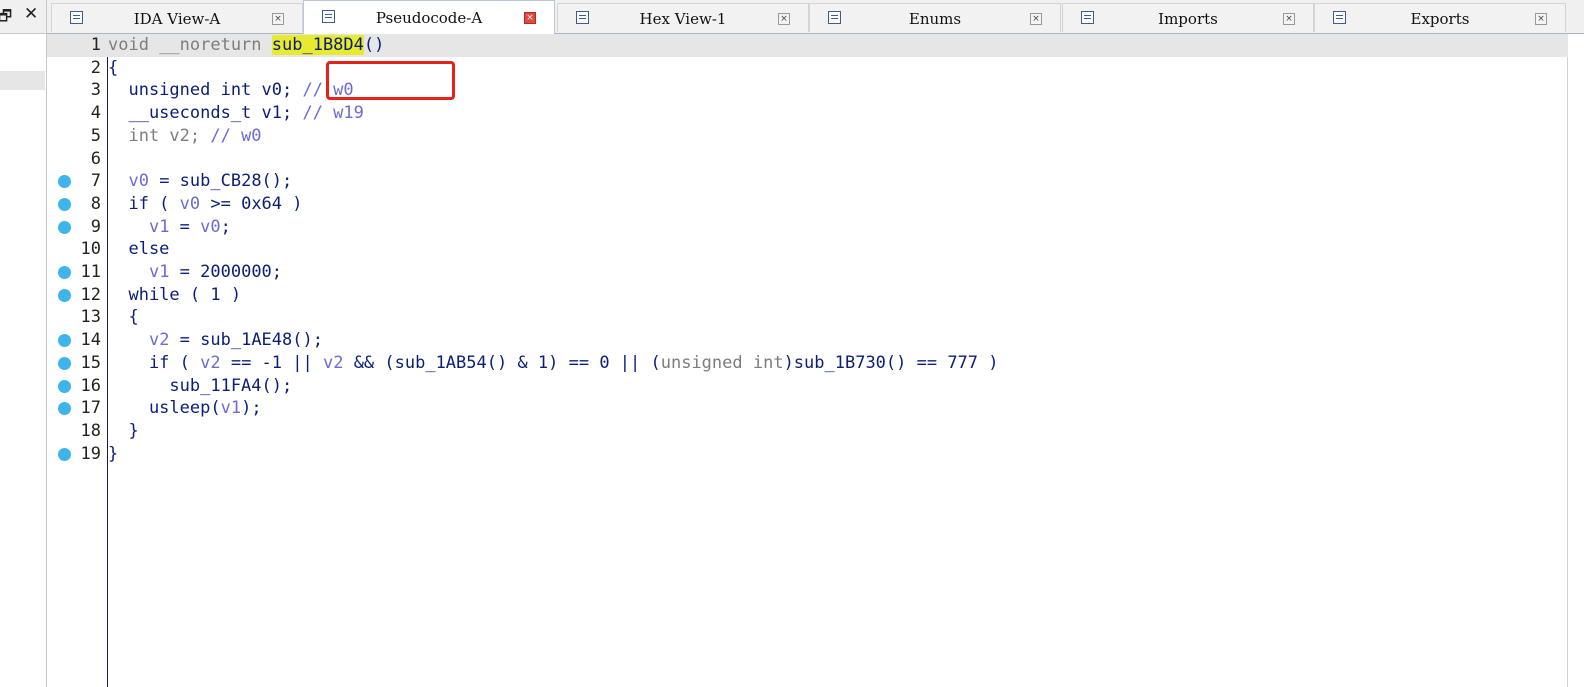 Image resolution: width=1584 pixels, height=687 pixels. Describe the element at coordinates (251, 408) in the screenshot. I see `code-token: );` at that location.